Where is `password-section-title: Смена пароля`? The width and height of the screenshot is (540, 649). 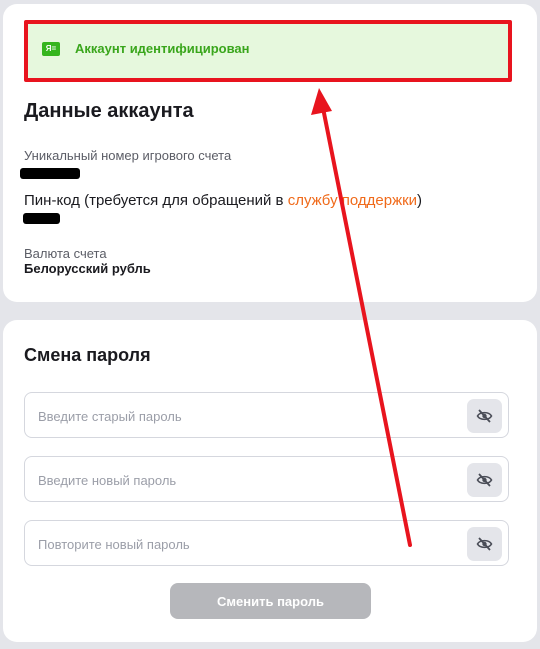 password-section-title: Смена пароля is located at coordinates (87, 355).